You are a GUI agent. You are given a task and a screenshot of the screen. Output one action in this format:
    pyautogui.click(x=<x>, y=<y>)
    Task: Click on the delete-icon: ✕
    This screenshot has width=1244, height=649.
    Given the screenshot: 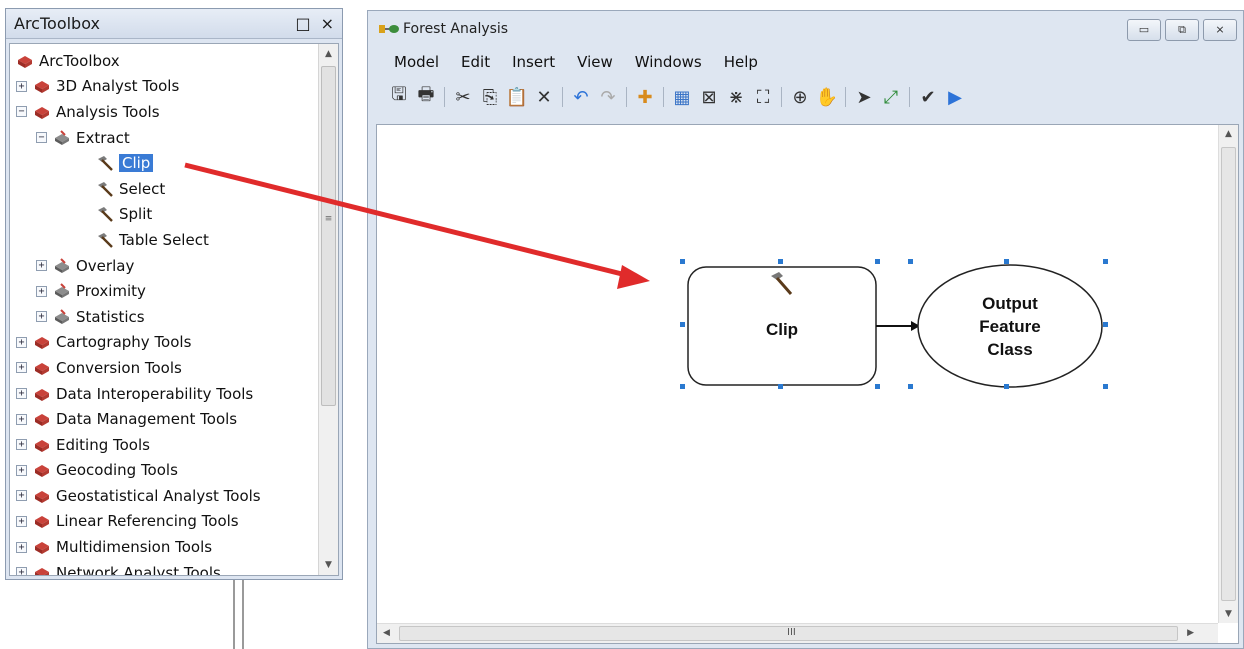 What is the action you would take?
    pyautogui.click(x=544, y=97)
    